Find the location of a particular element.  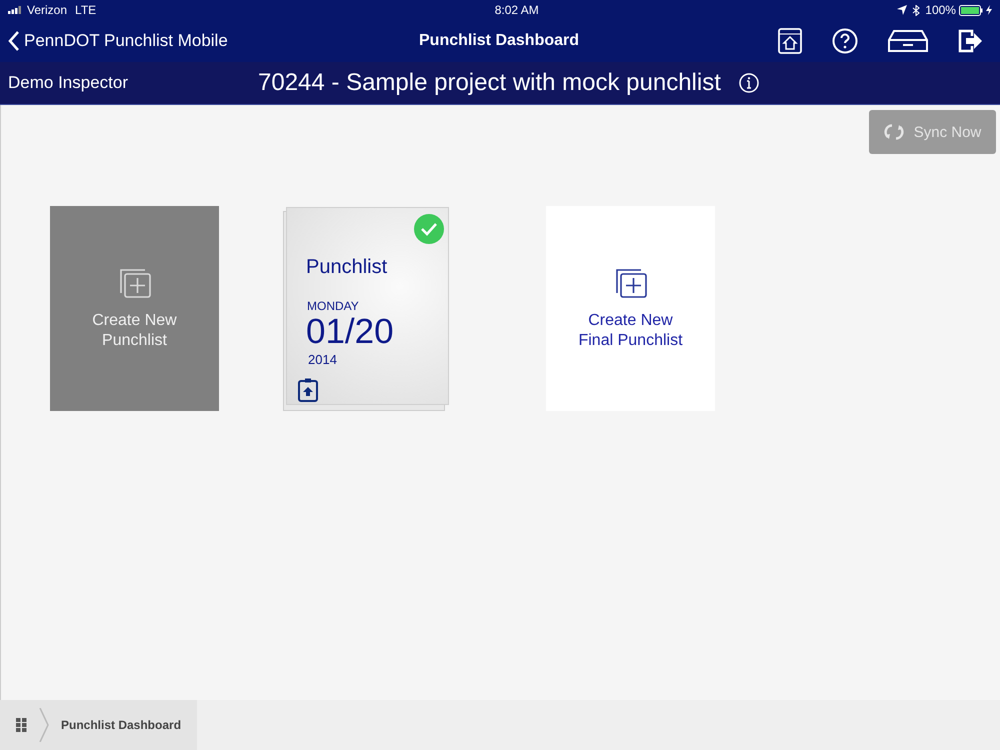

back-button: PennDOT Punchlist Mobile is located at coordinates (118, 41).